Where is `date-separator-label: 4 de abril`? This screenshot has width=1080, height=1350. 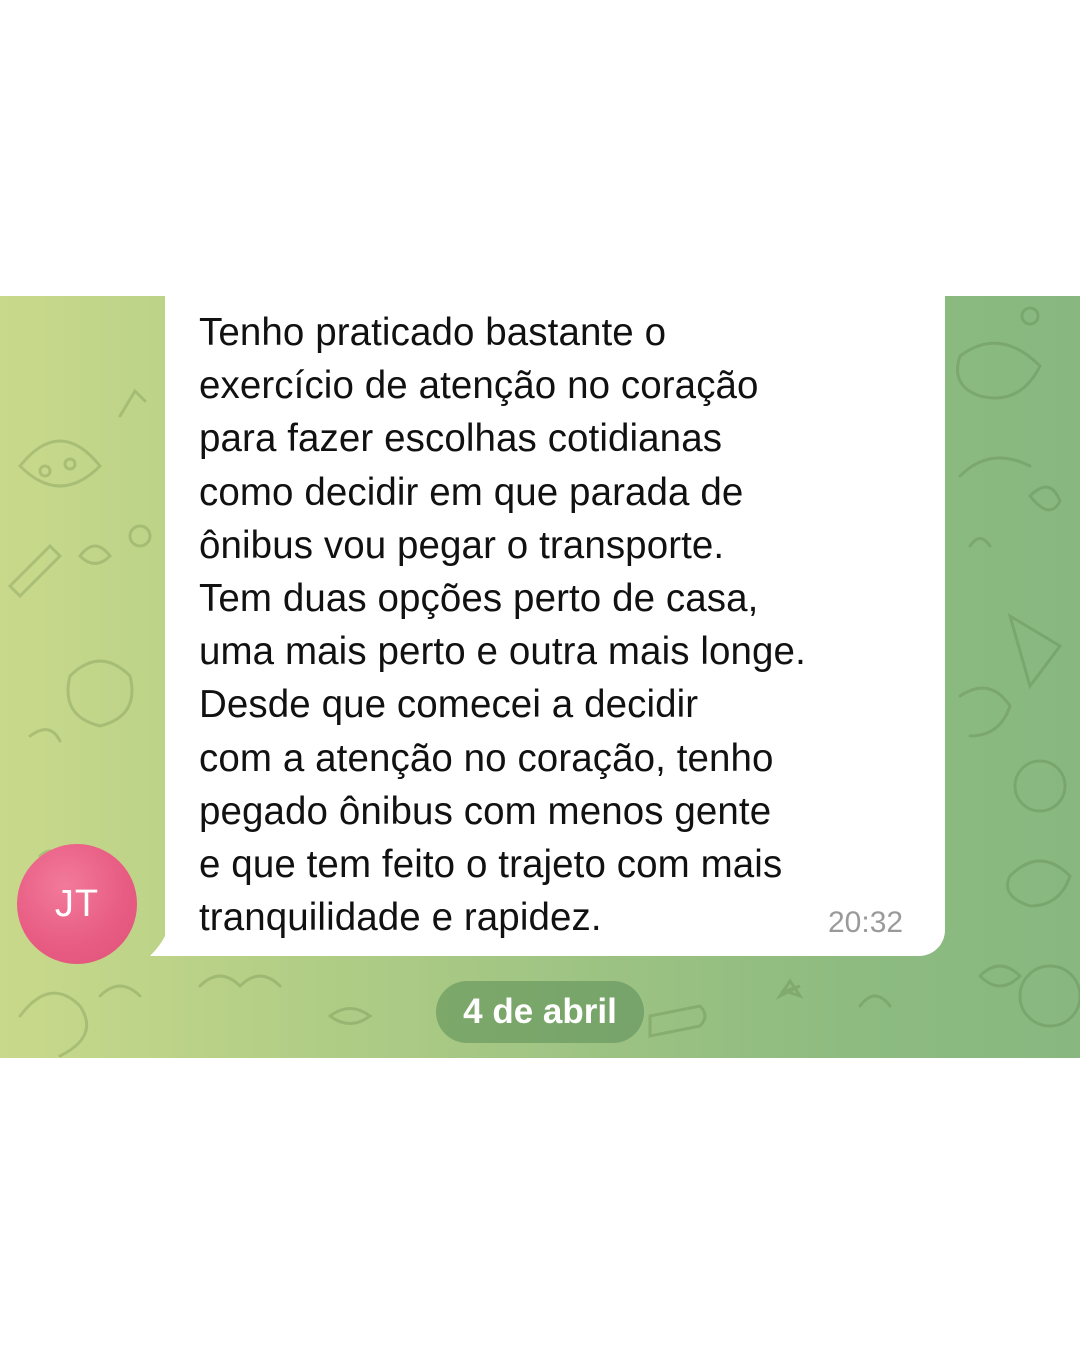
date-separator-label: 4 de abril is located at coordinates (540, 1011).